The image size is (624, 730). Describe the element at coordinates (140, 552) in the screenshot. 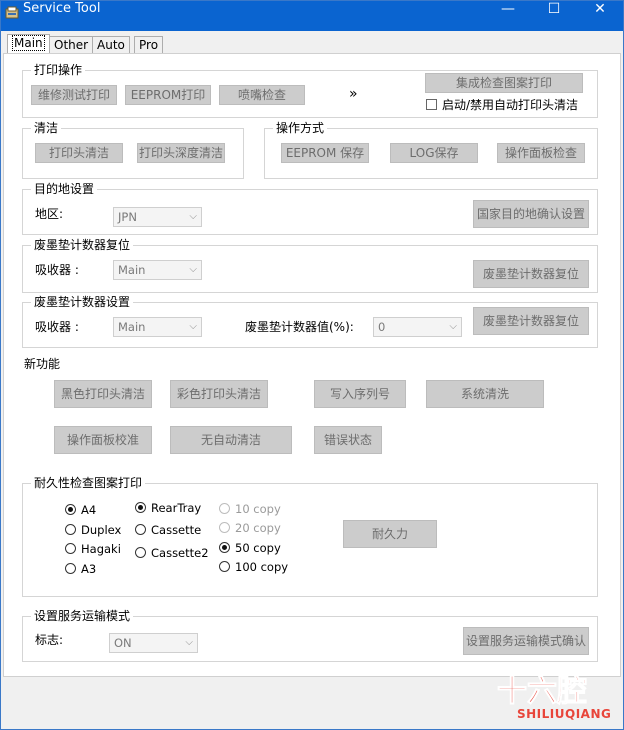

I see `feed-cassette2-radio` at that location.